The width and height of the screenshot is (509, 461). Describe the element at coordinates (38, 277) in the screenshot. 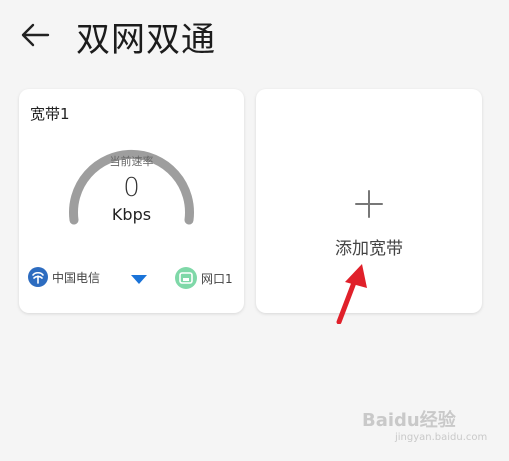

I see `china-telecom-icon` at that location.